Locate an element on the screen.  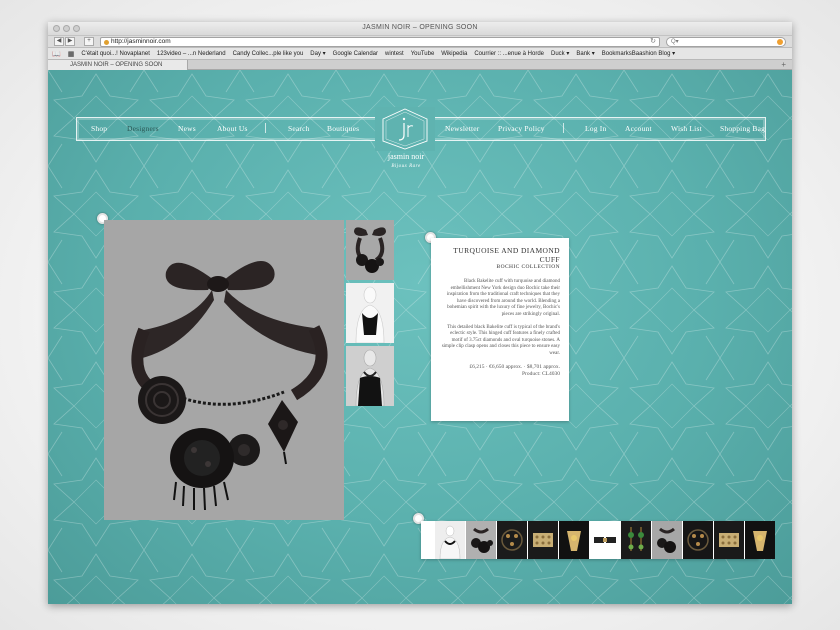
thumbnail-column is located at coordinates (370, 314).